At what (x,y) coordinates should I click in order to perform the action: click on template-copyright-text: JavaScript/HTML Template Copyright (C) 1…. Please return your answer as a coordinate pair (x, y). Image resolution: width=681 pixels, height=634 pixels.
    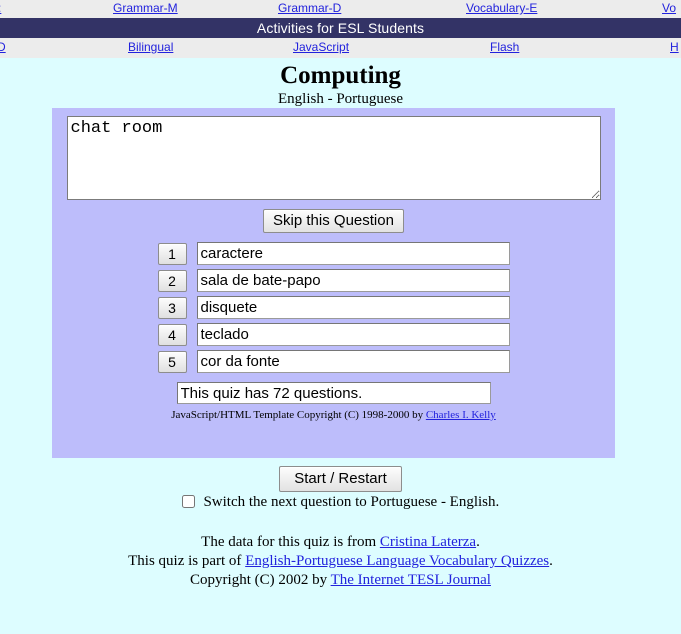
    Looking at the image, I should click on (298, 415).